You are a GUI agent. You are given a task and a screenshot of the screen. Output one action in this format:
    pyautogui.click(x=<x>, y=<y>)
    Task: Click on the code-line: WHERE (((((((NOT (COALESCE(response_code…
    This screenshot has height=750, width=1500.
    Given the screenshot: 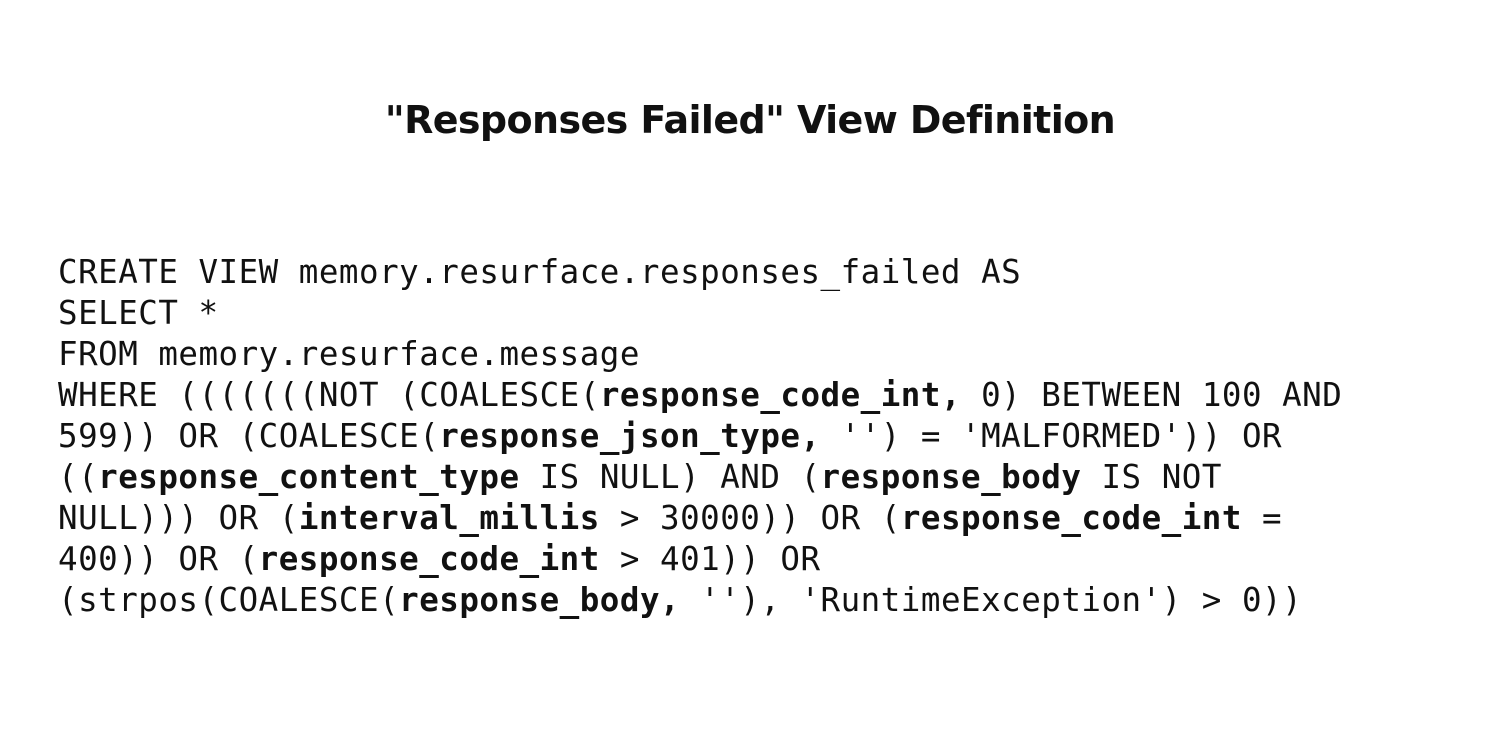 What is the action you would take?
    pyautogui.click(x=768, y=395)
    